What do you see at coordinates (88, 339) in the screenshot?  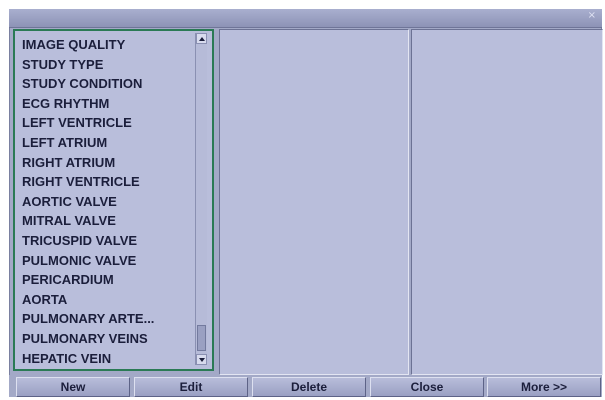 I see `list-item: PULMONARY VEINS` at bounding box center [88, 339].